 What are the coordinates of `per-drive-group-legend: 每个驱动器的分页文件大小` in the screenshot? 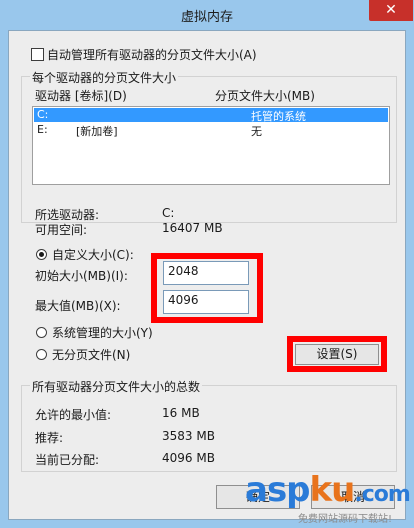 It's located at (104, 77).